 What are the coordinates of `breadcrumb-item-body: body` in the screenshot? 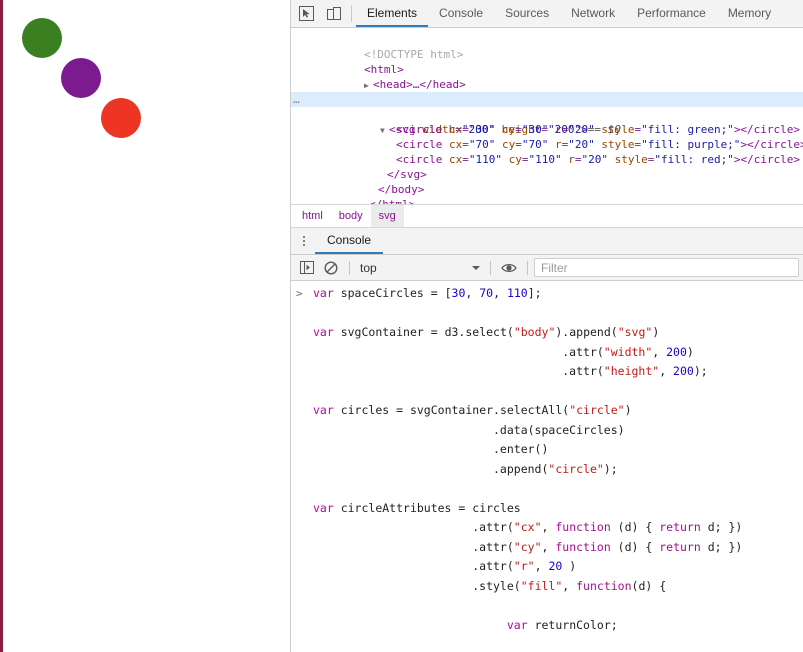 It's located at (351, 216).